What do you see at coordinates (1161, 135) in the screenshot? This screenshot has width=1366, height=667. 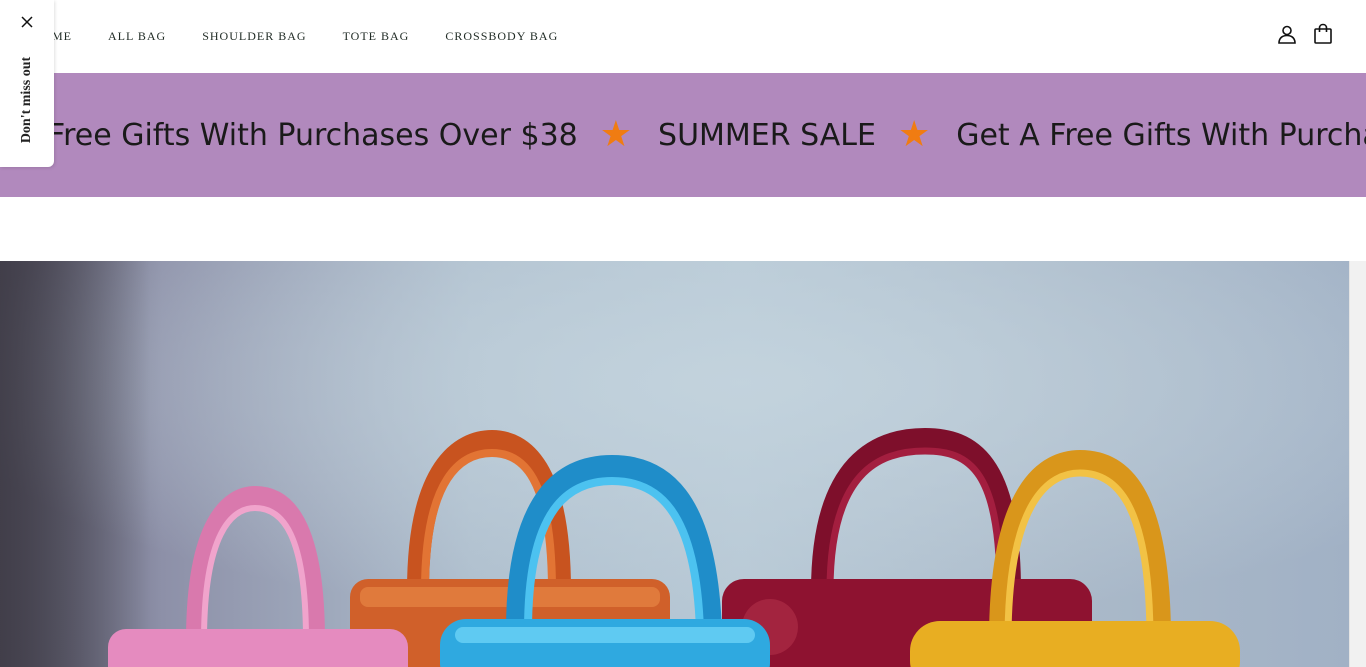 I see `announcement-message: Get A Free Gifts With Purchases O` at bounding box center [1161, 135].